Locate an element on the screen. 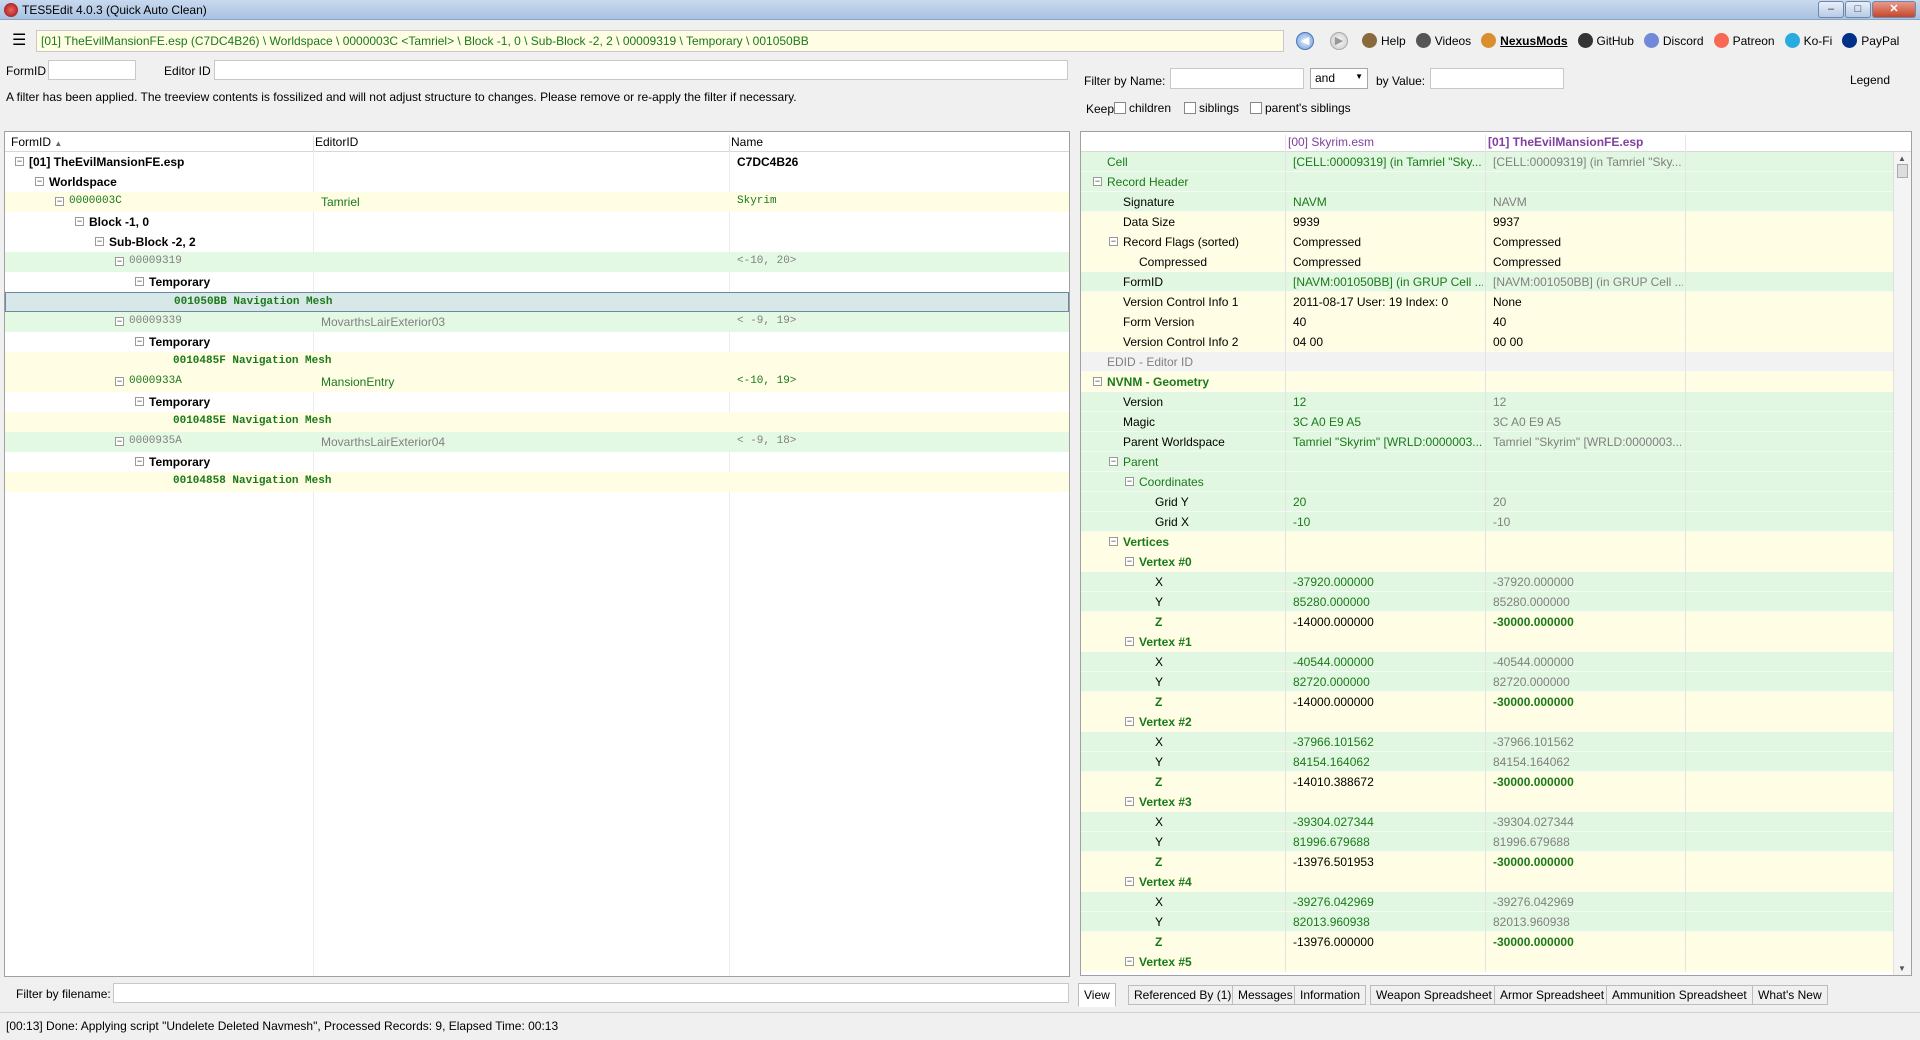 The image size is (1920, 1040). tree-row: − Worldspace is located at coordinates (537, 182).